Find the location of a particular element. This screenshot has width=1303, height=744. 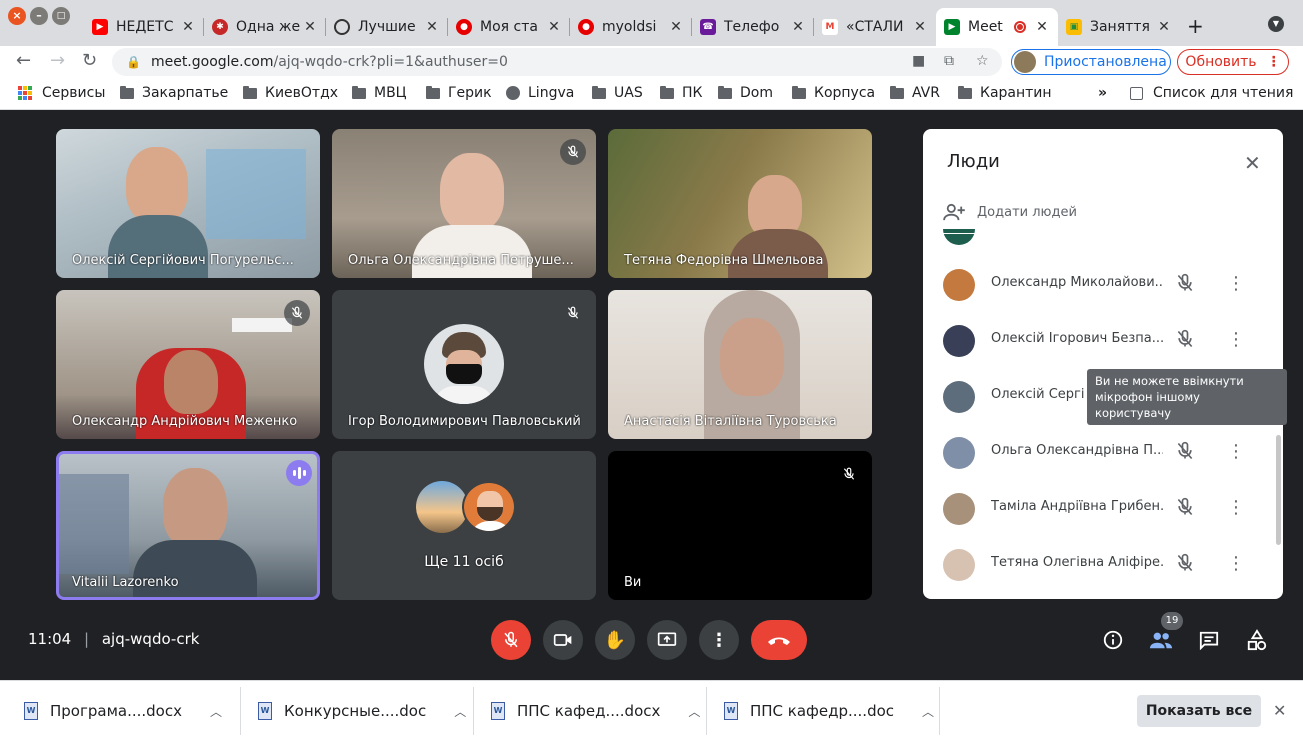

more-options-button: ⋮ is located at coordinates (719, 640).